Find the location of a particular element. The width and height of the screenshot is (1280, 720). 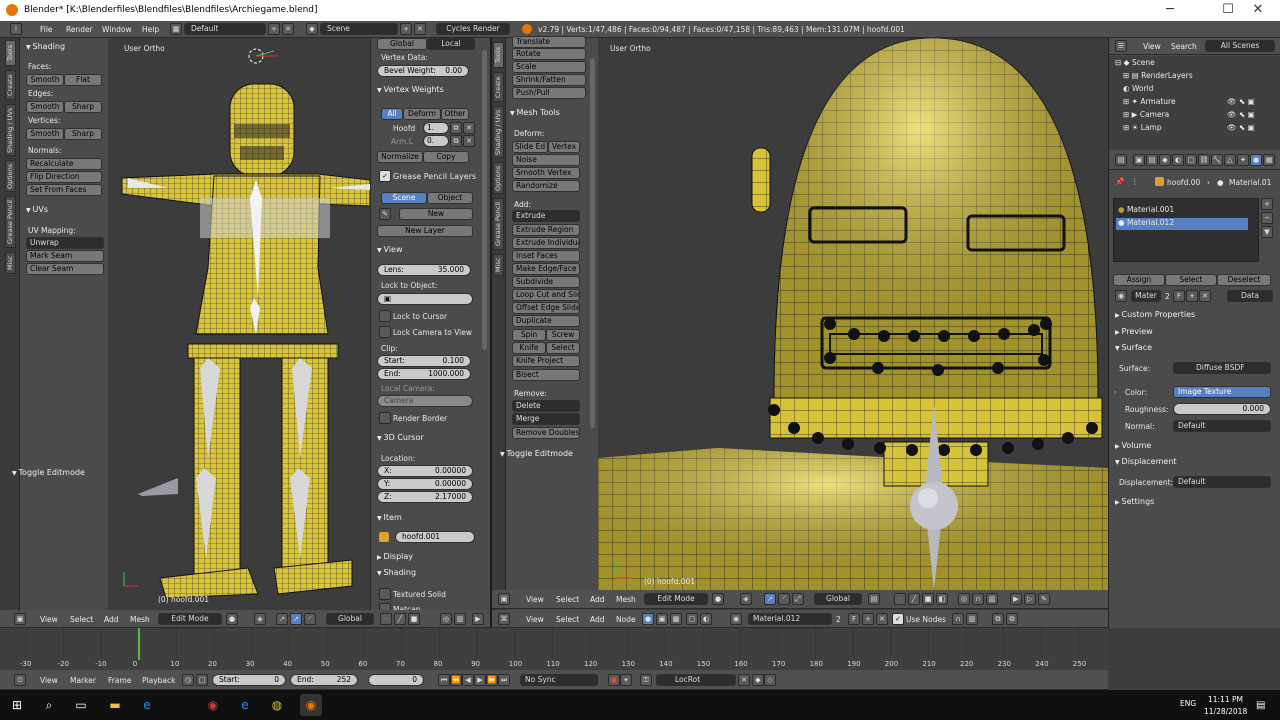

outliner-row-world: ◐ World is located at coordinates (1138, 88).